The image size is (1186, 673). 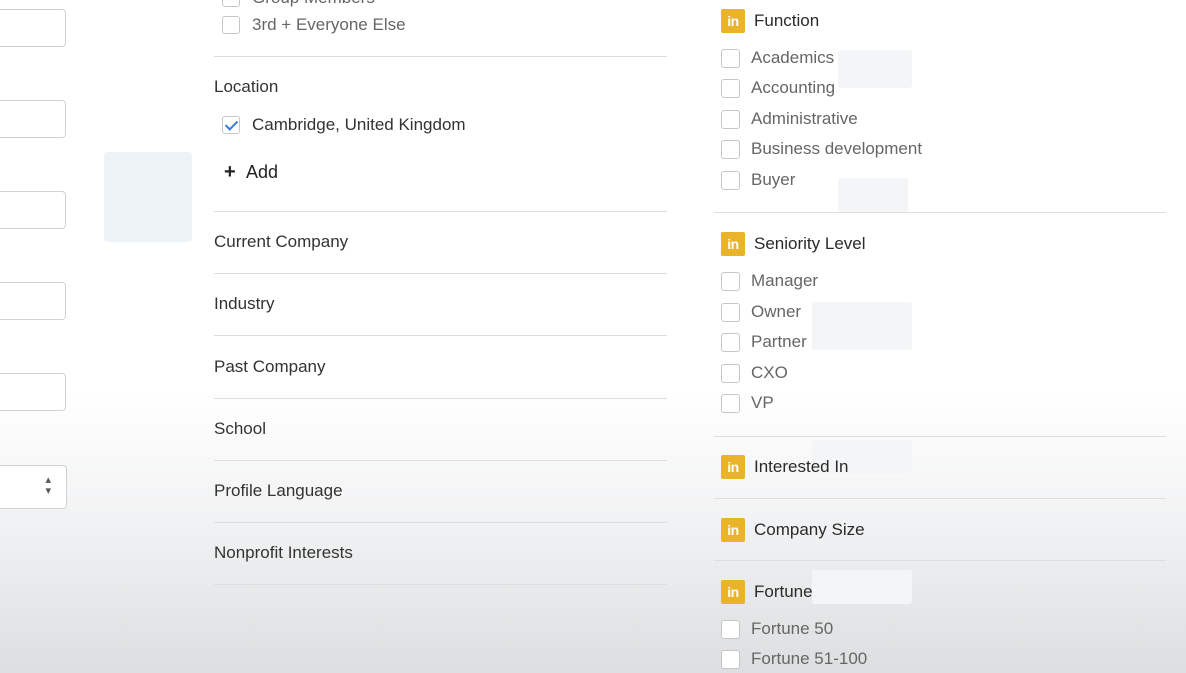 I want to click on interested-in-heading-label: Interested In, so click(x=801, y=466).